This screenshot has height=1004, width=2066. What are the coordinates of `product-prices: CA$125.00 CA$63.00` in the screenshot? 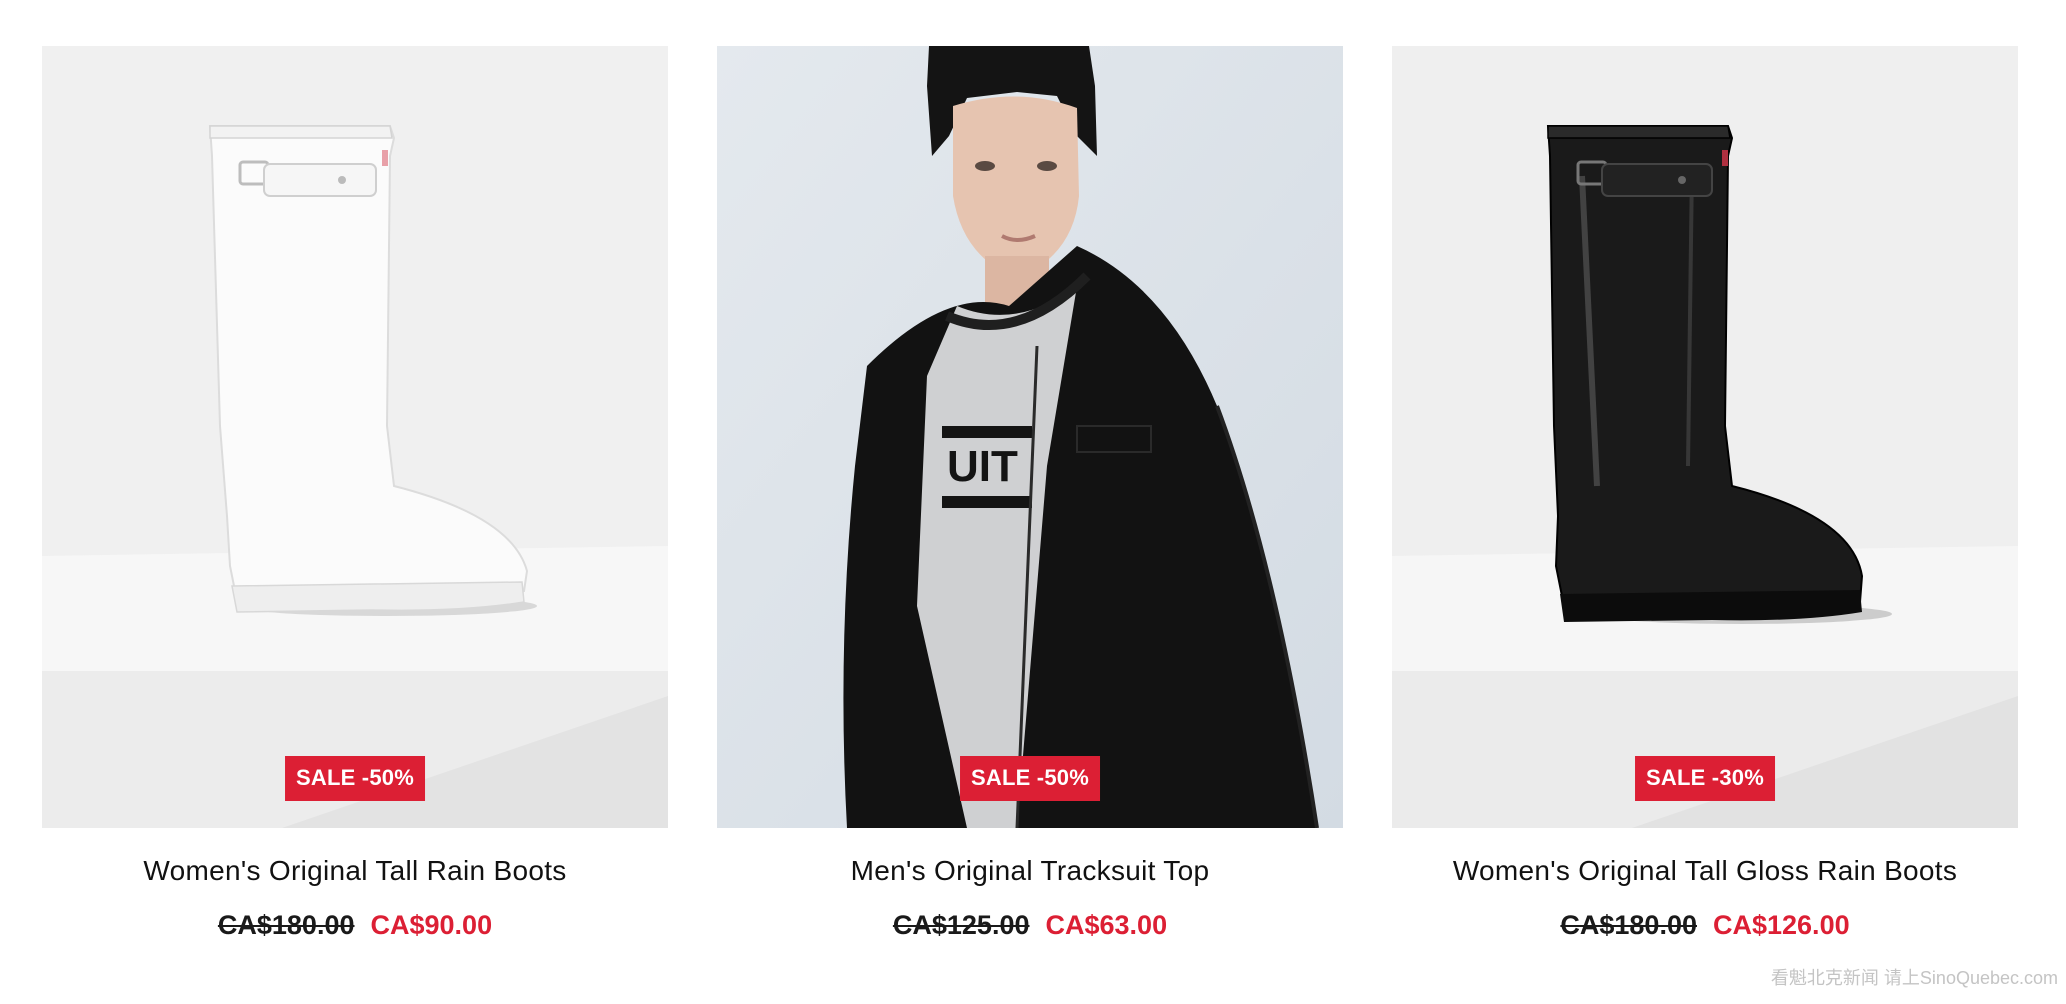 It's located at (1030, 925).